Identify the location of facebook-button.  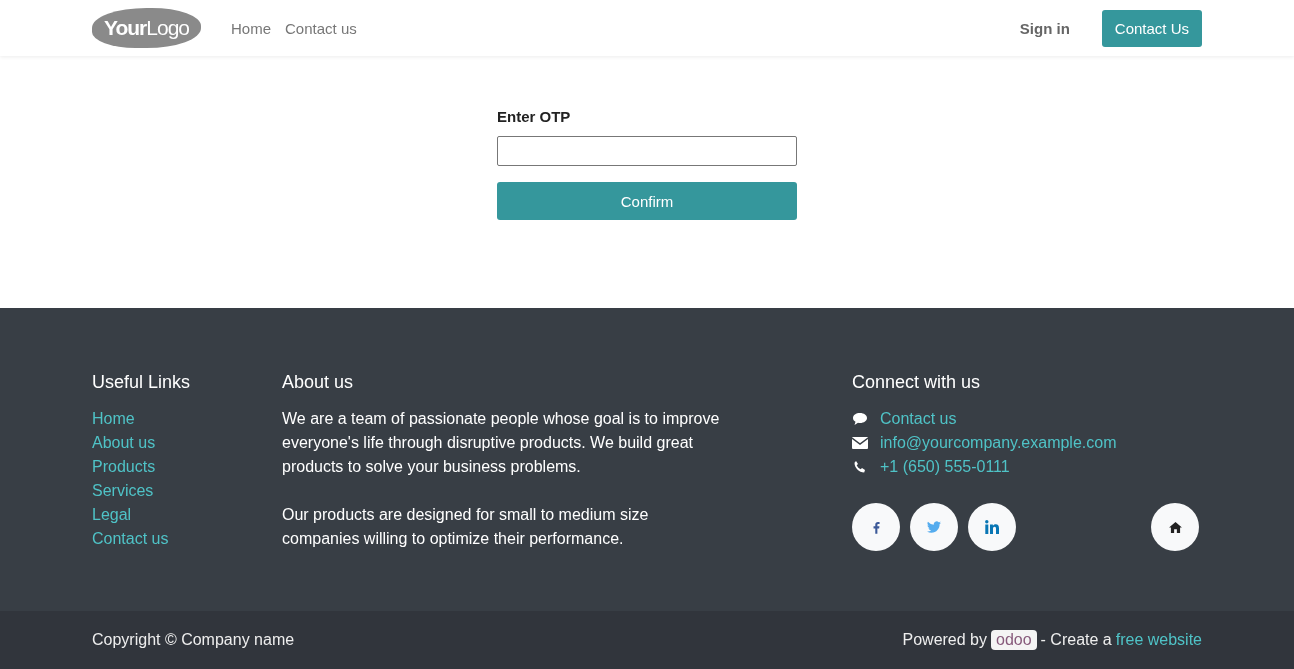
(876, 527).